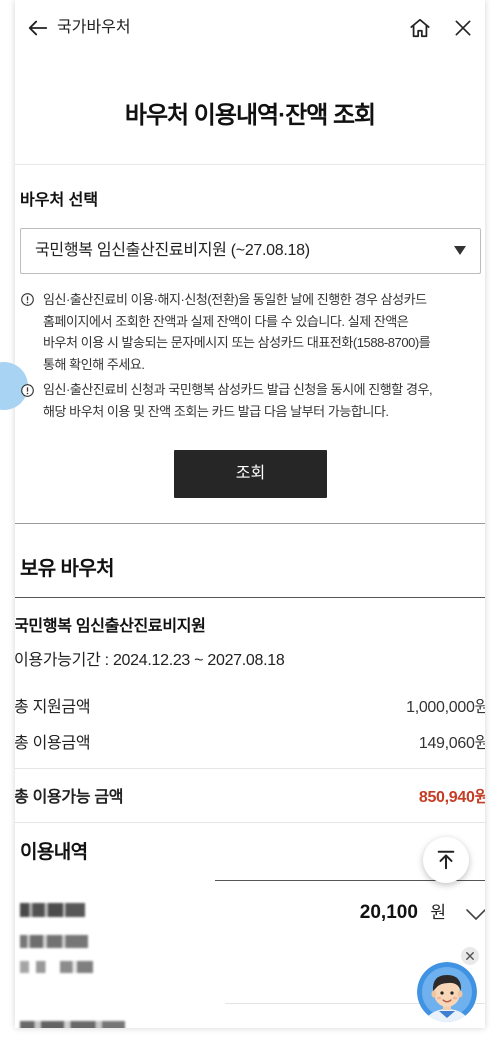 The width and height of the screenshot is (500, 1043). I want to click on close-button, so click(463, 28).